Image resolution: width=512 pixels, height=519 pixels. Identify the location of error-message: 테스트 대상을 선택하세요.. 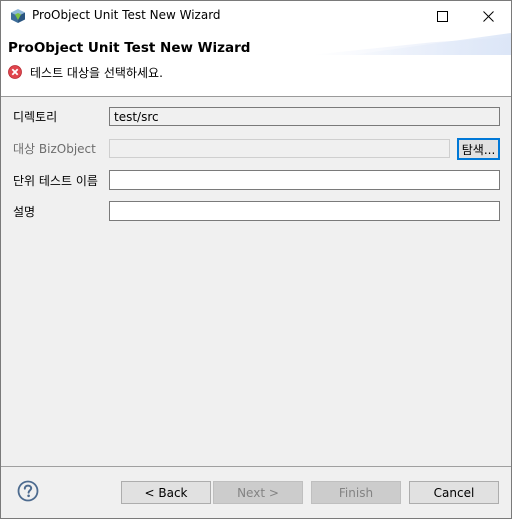
(96, 73).